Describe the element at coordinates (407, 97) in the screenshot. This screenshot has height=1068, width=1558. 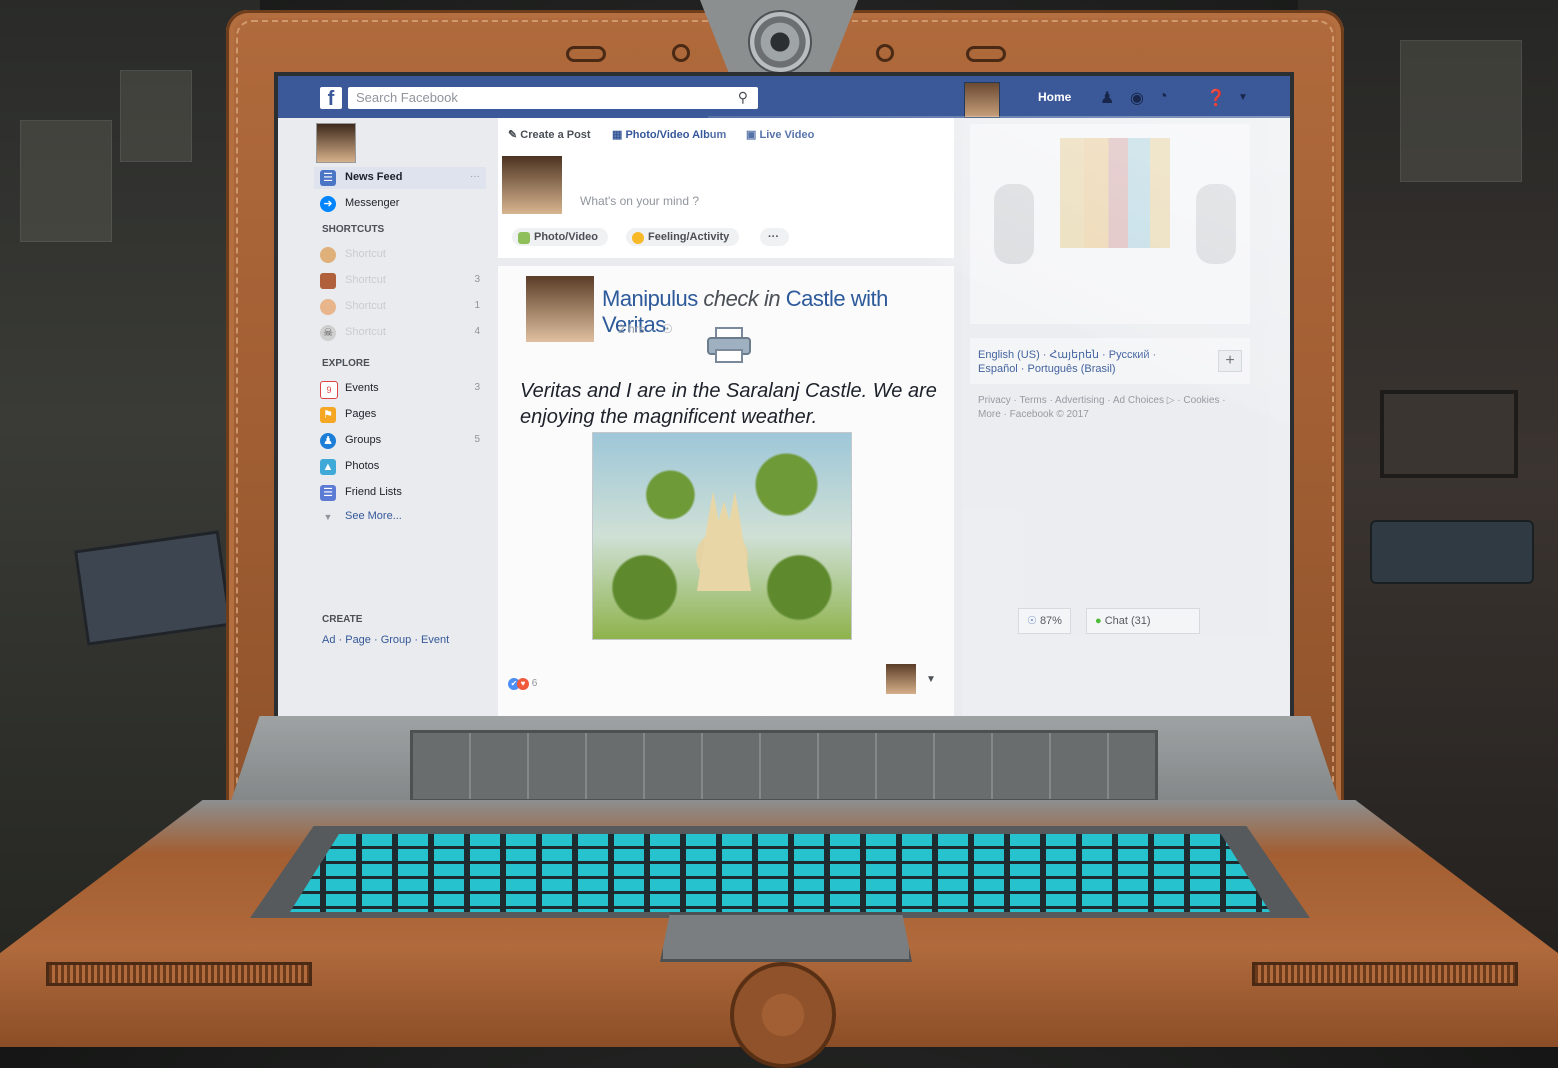
I see `search-placeholder: Search Facebook` at that location.